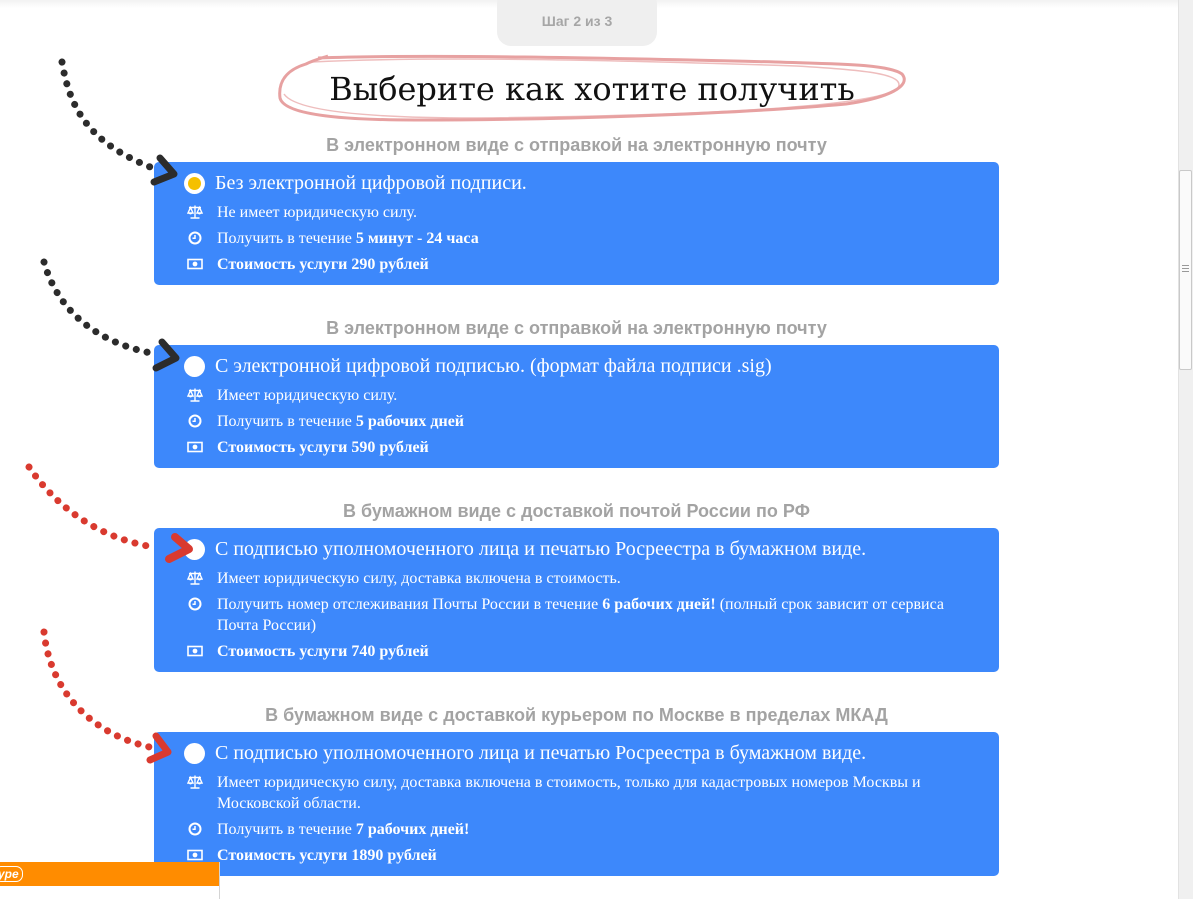 The image size is (1193, 899). I want to click on chat-widget-header: ype, so click(109, 874).